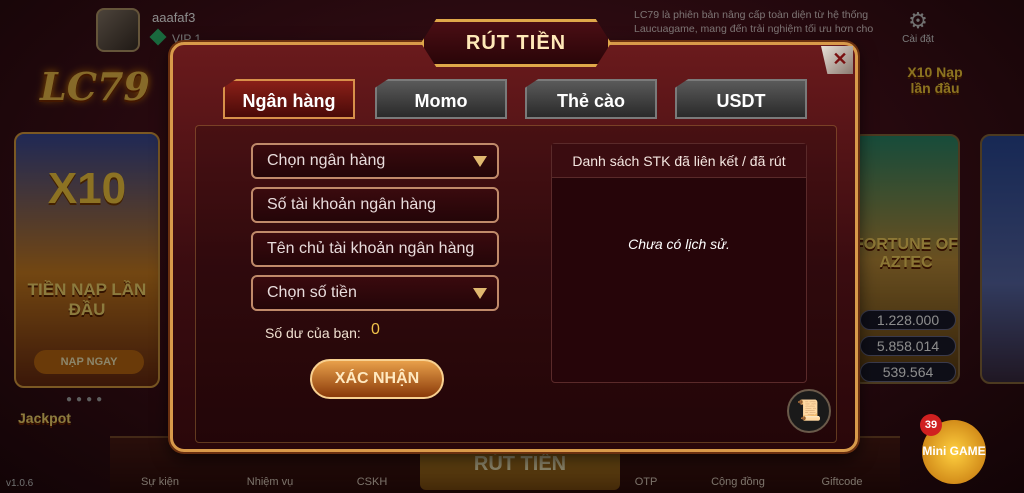 The image size is (1024, 493). I want to click on gear-icon: ⚙, so click(918, 20).